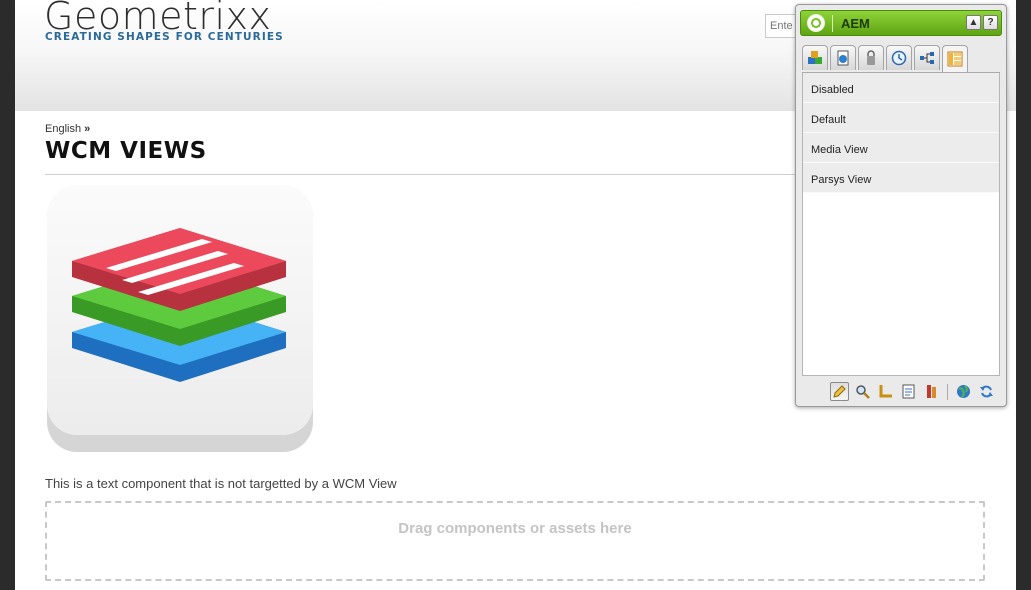  Describe the element at coordinates (855, 23) in the screenshot. I see `sidekick-title: AEM` at that location.